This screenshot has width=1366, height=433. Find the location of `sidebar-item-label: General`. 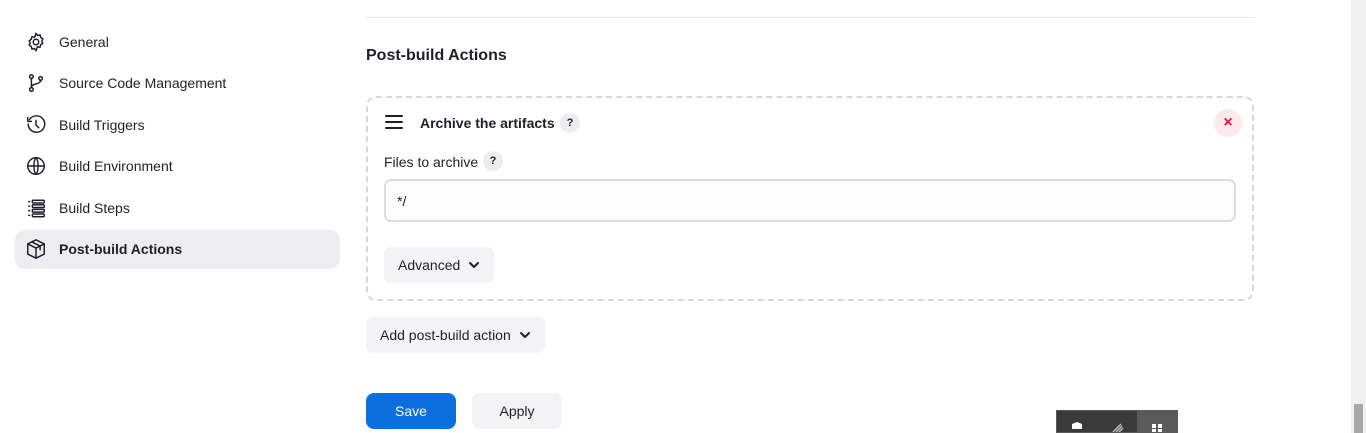

sidebar-item-label: General is located at coordinates (84, 41).